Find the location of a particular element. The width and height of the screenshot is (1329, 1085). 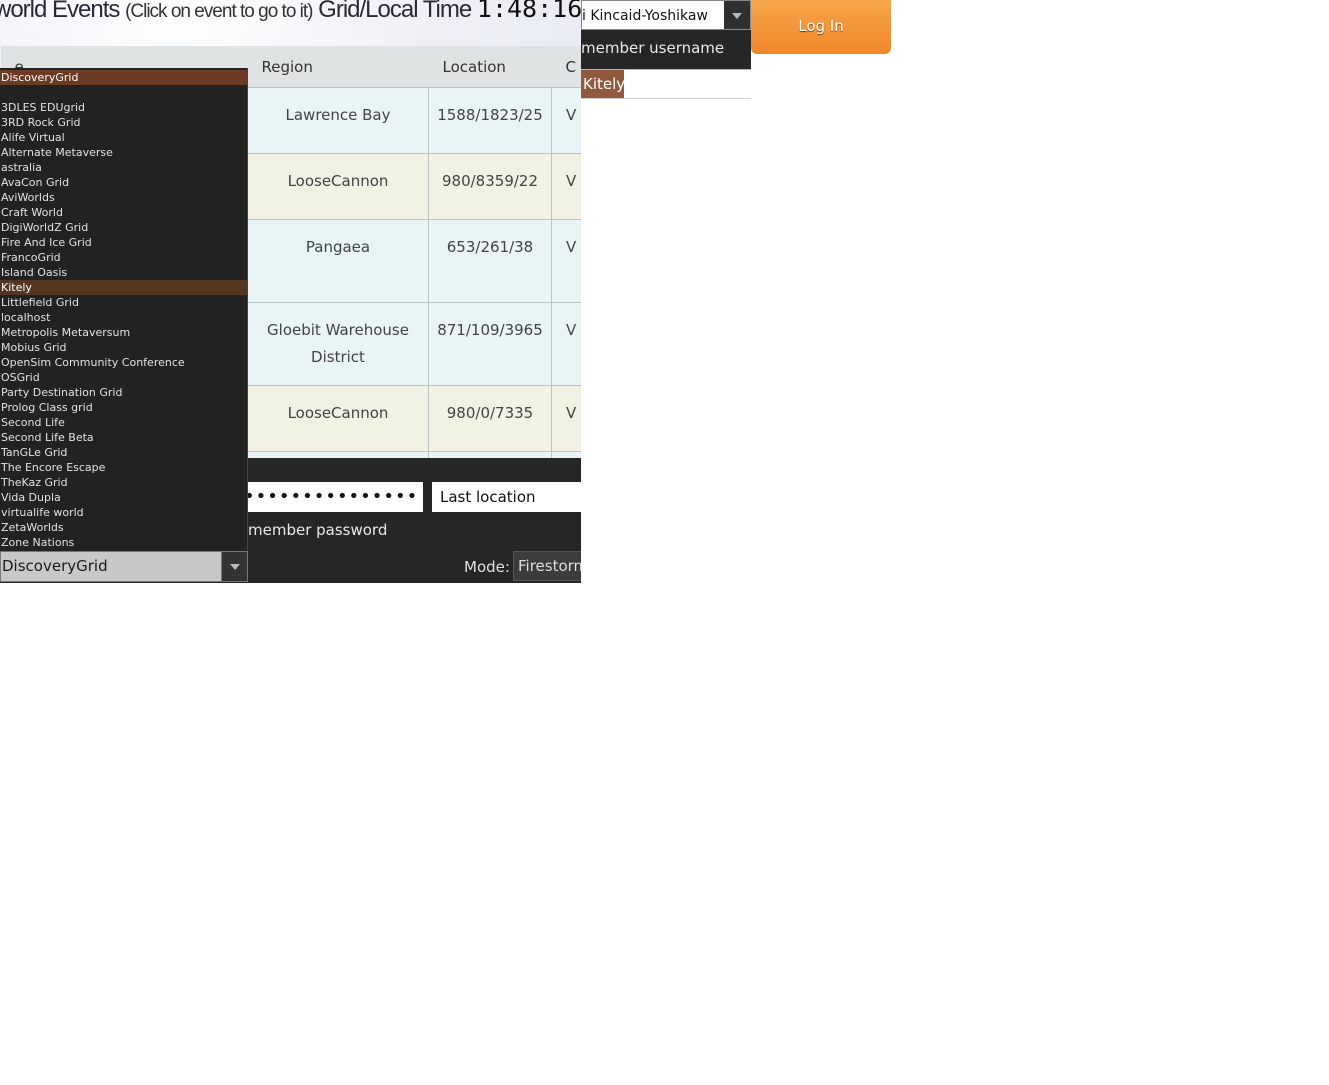

grid-select: DiscoveryGrid is located at coordinates (124, 566).